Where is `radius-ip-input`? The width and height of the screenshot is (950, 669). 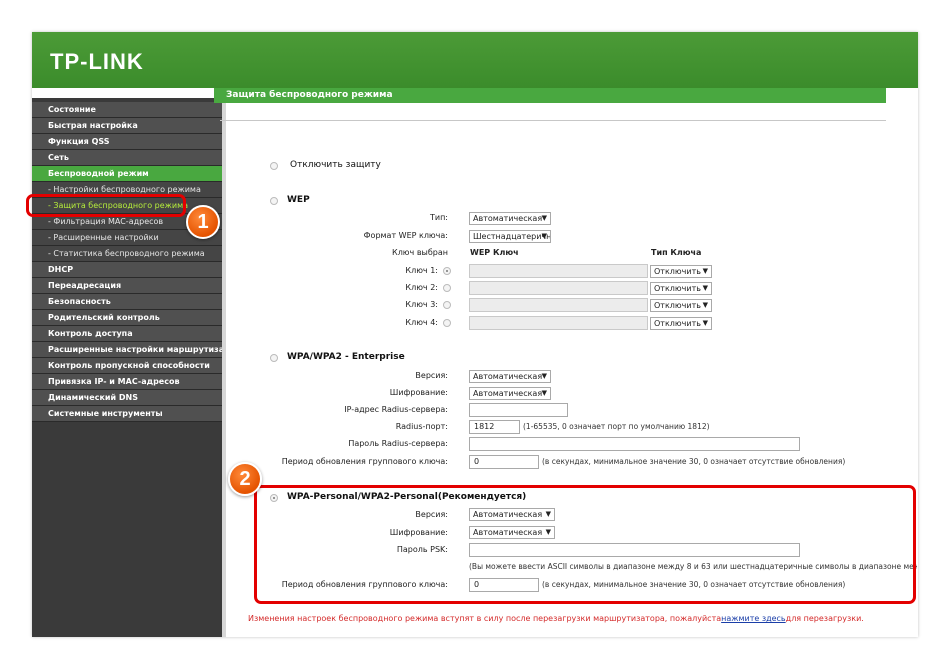 radius-ip-input is located at coordinates (518, 410).